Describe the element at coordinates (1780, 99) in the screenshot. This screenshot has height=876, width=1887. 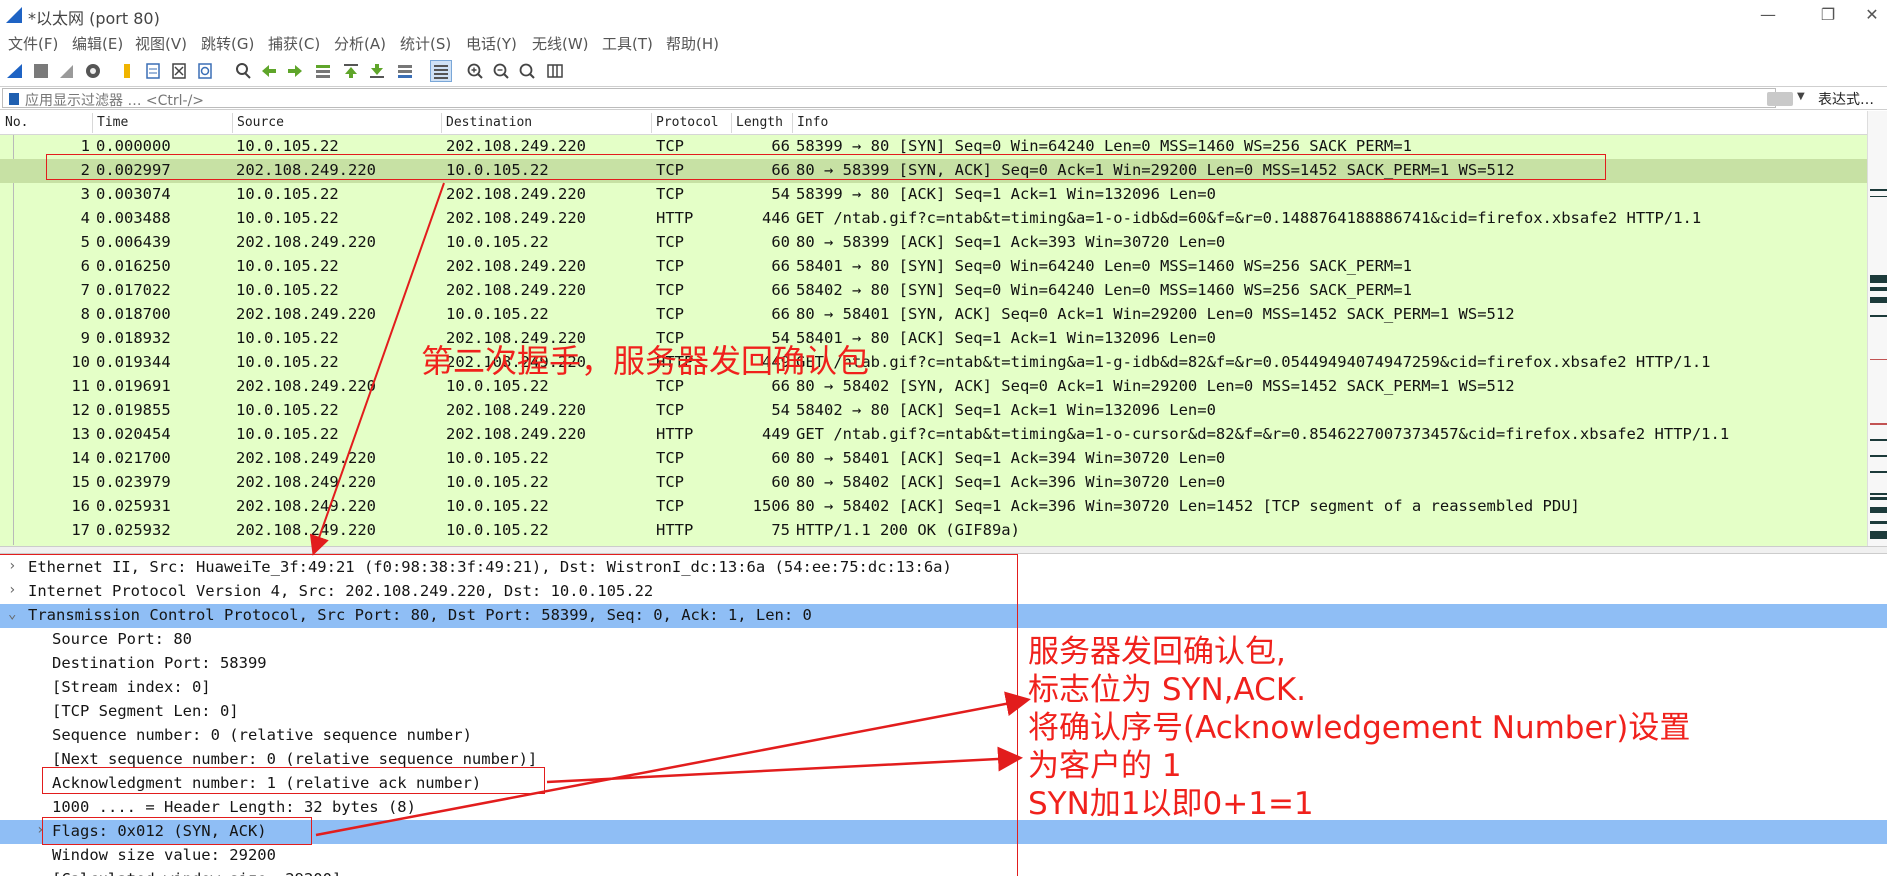
I see `apply-filter-button` at that location.